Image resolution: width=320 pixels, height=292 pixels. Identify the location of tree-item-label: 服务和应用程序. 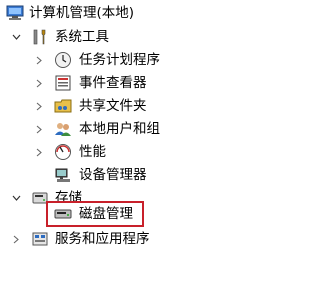
(102, 239).